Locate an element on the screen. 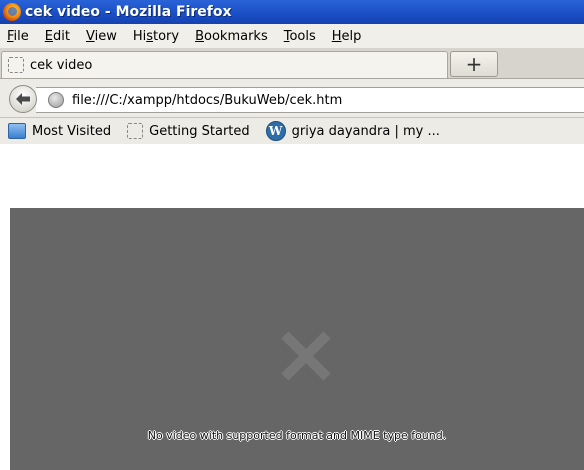 This screenshot has height=470, width=584. menu-tools: Tools is located at coordinates (301, 36).